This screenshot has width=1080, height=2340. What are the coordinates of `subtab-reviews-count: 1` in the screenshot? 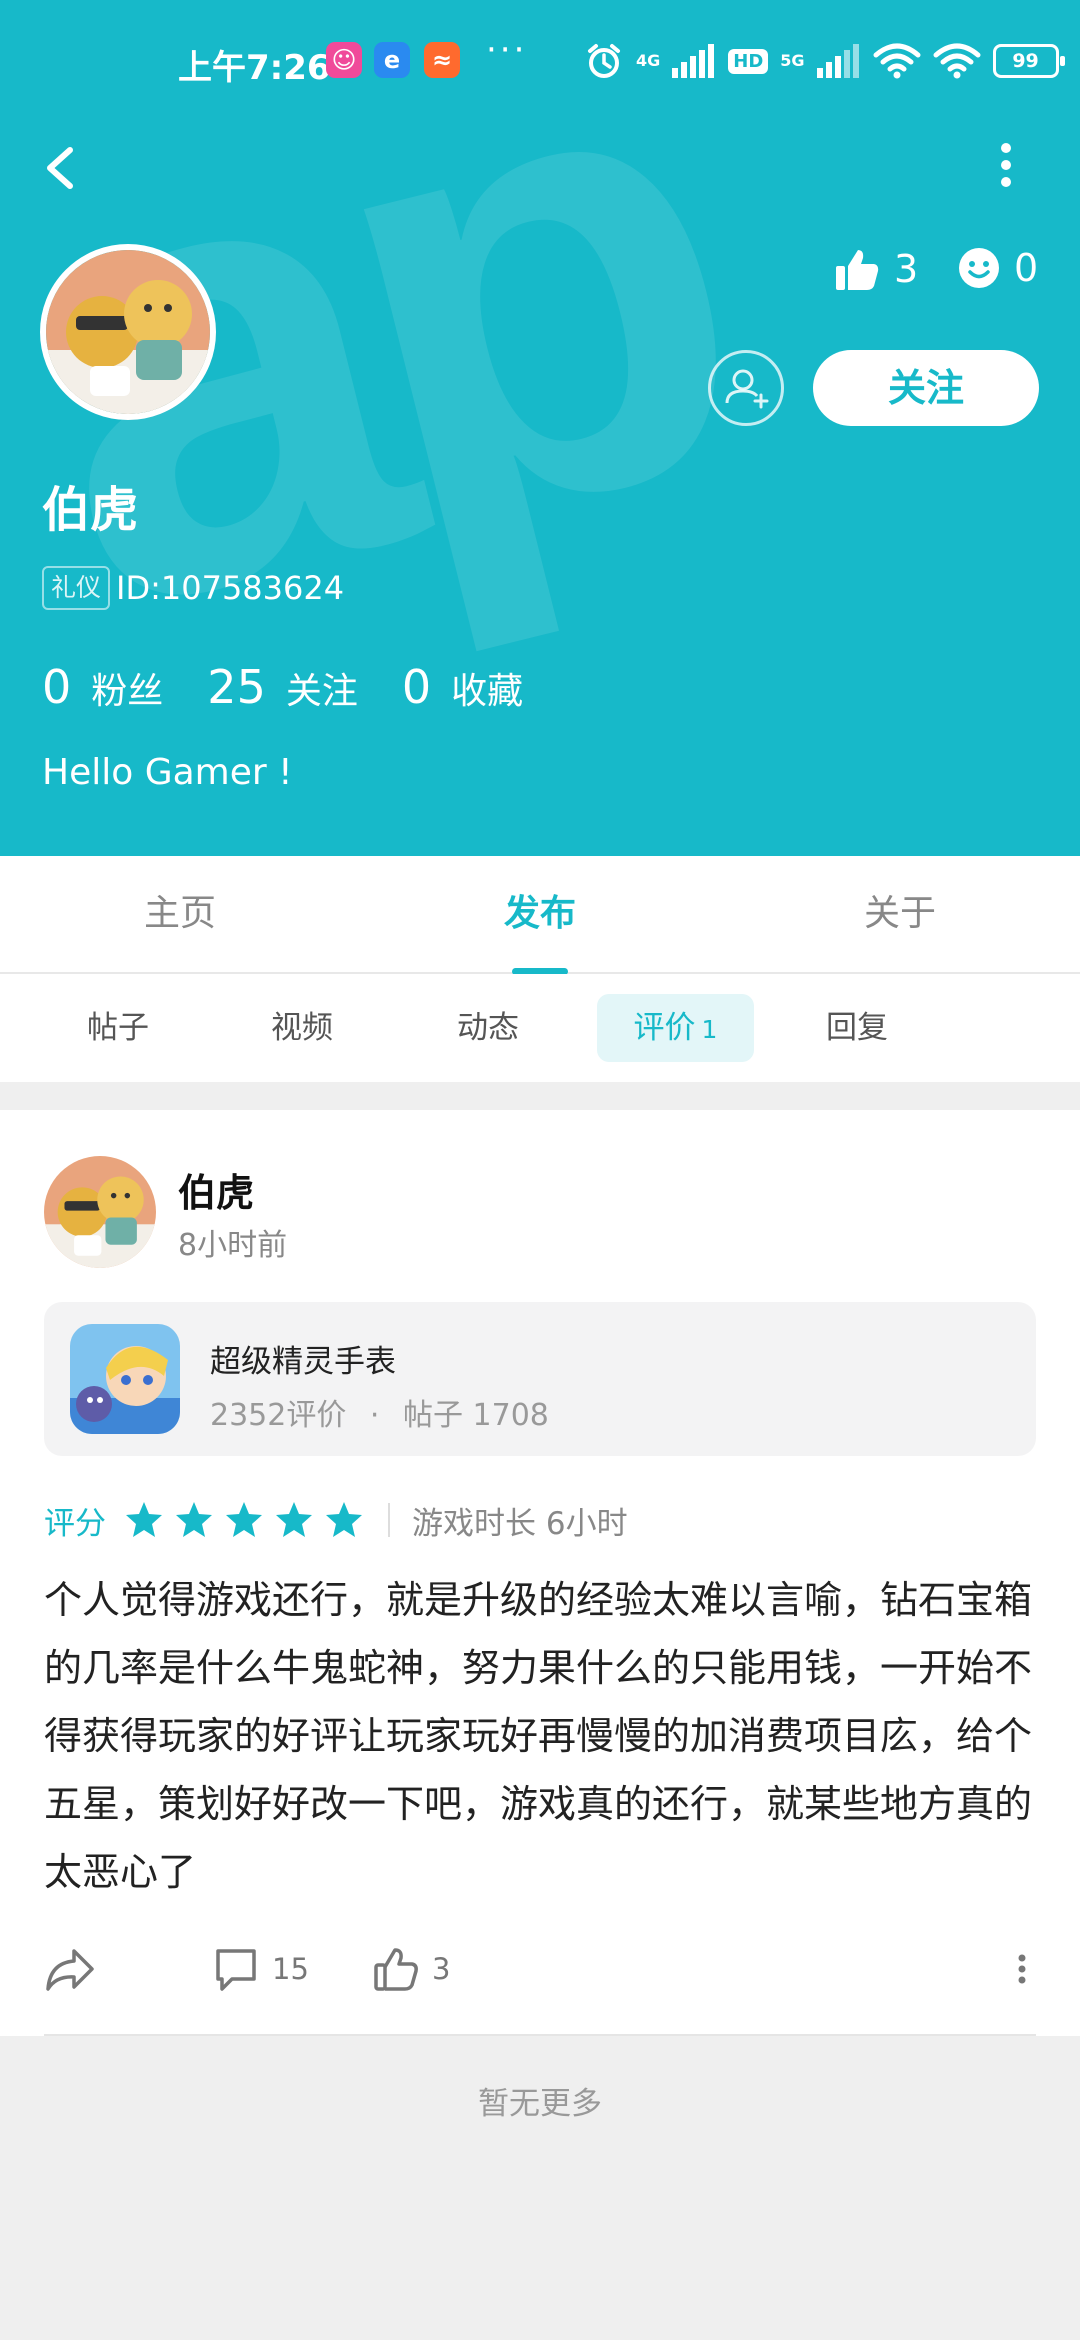 It's located at (709, 1029).